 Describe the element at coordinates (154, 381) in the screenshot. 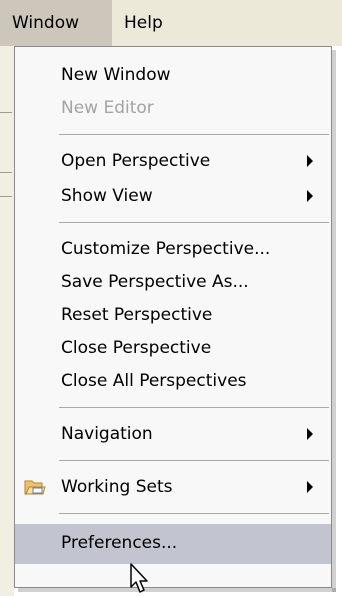

I see `menu-item-label: Close All Perspectives` at that location.